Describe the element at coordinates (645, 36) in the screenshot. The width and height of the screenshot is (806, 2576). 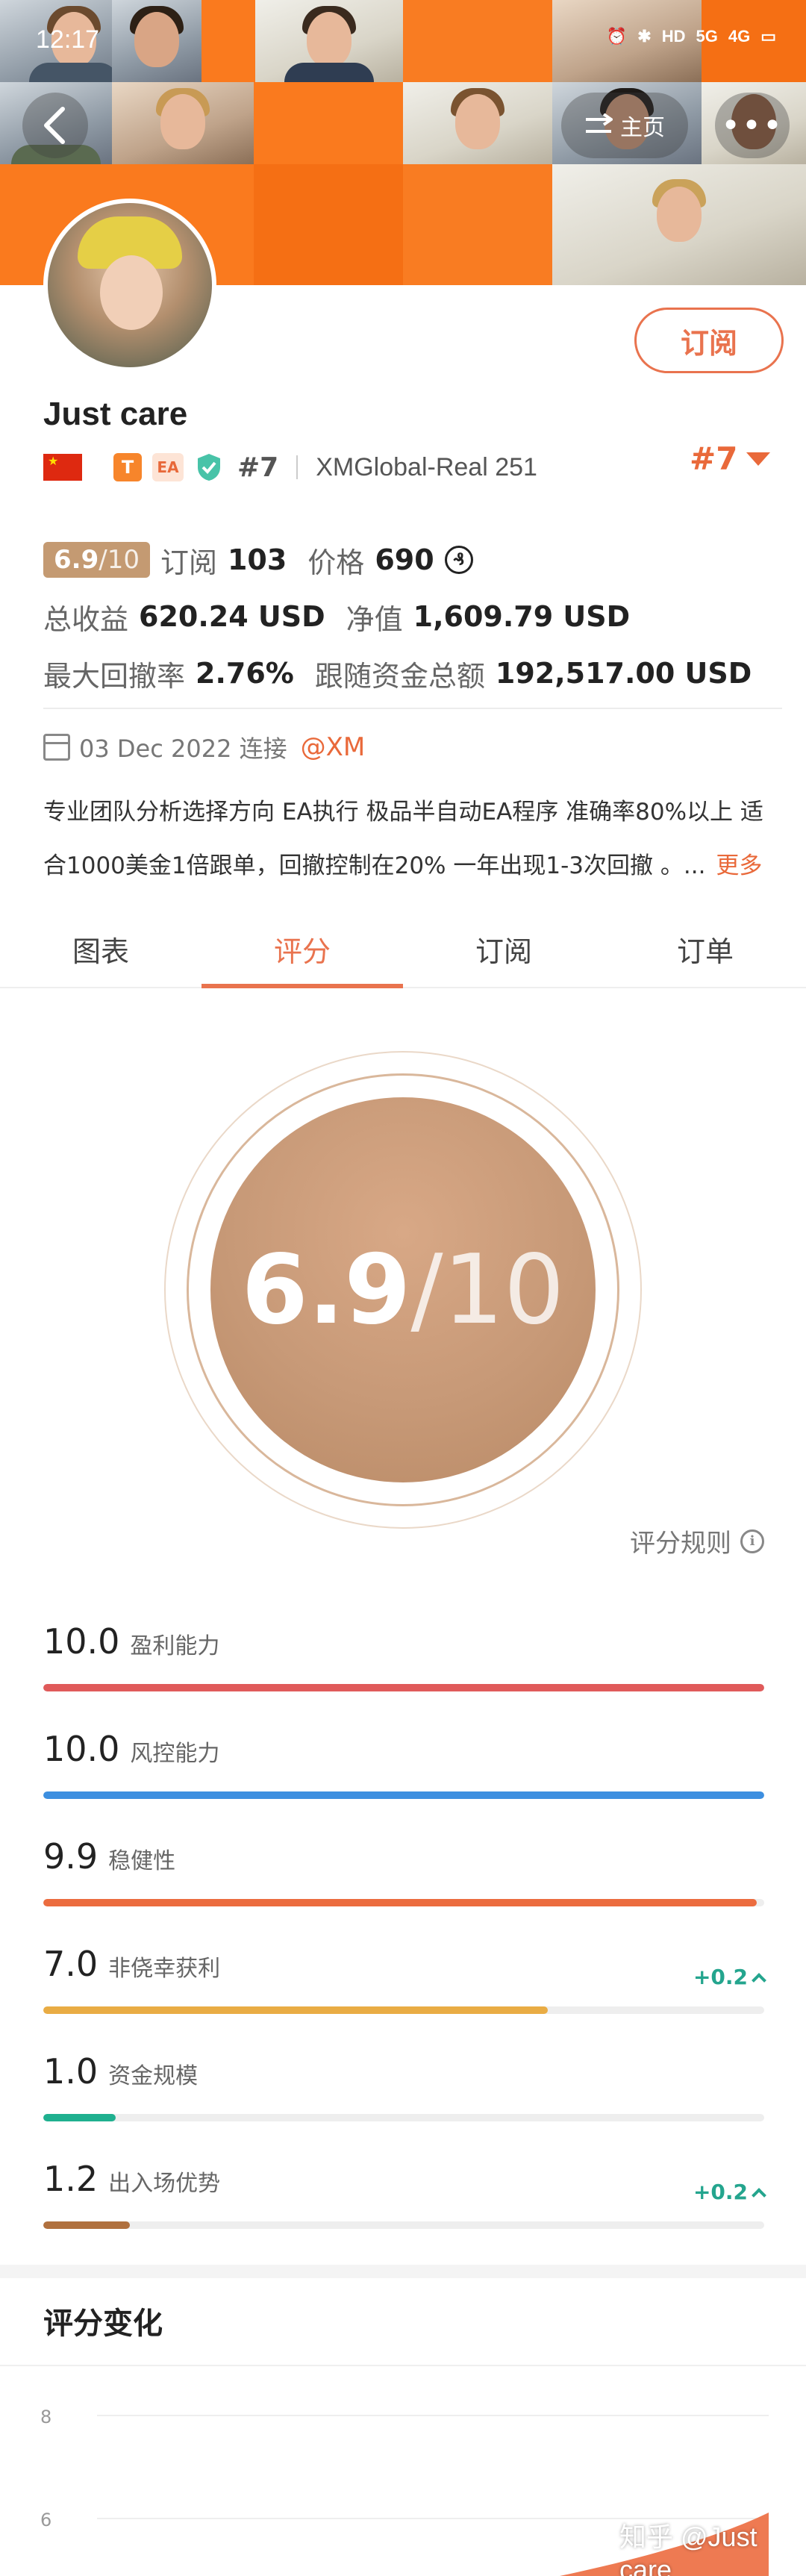
I see `bluetooth-icon: ✱` at that location.